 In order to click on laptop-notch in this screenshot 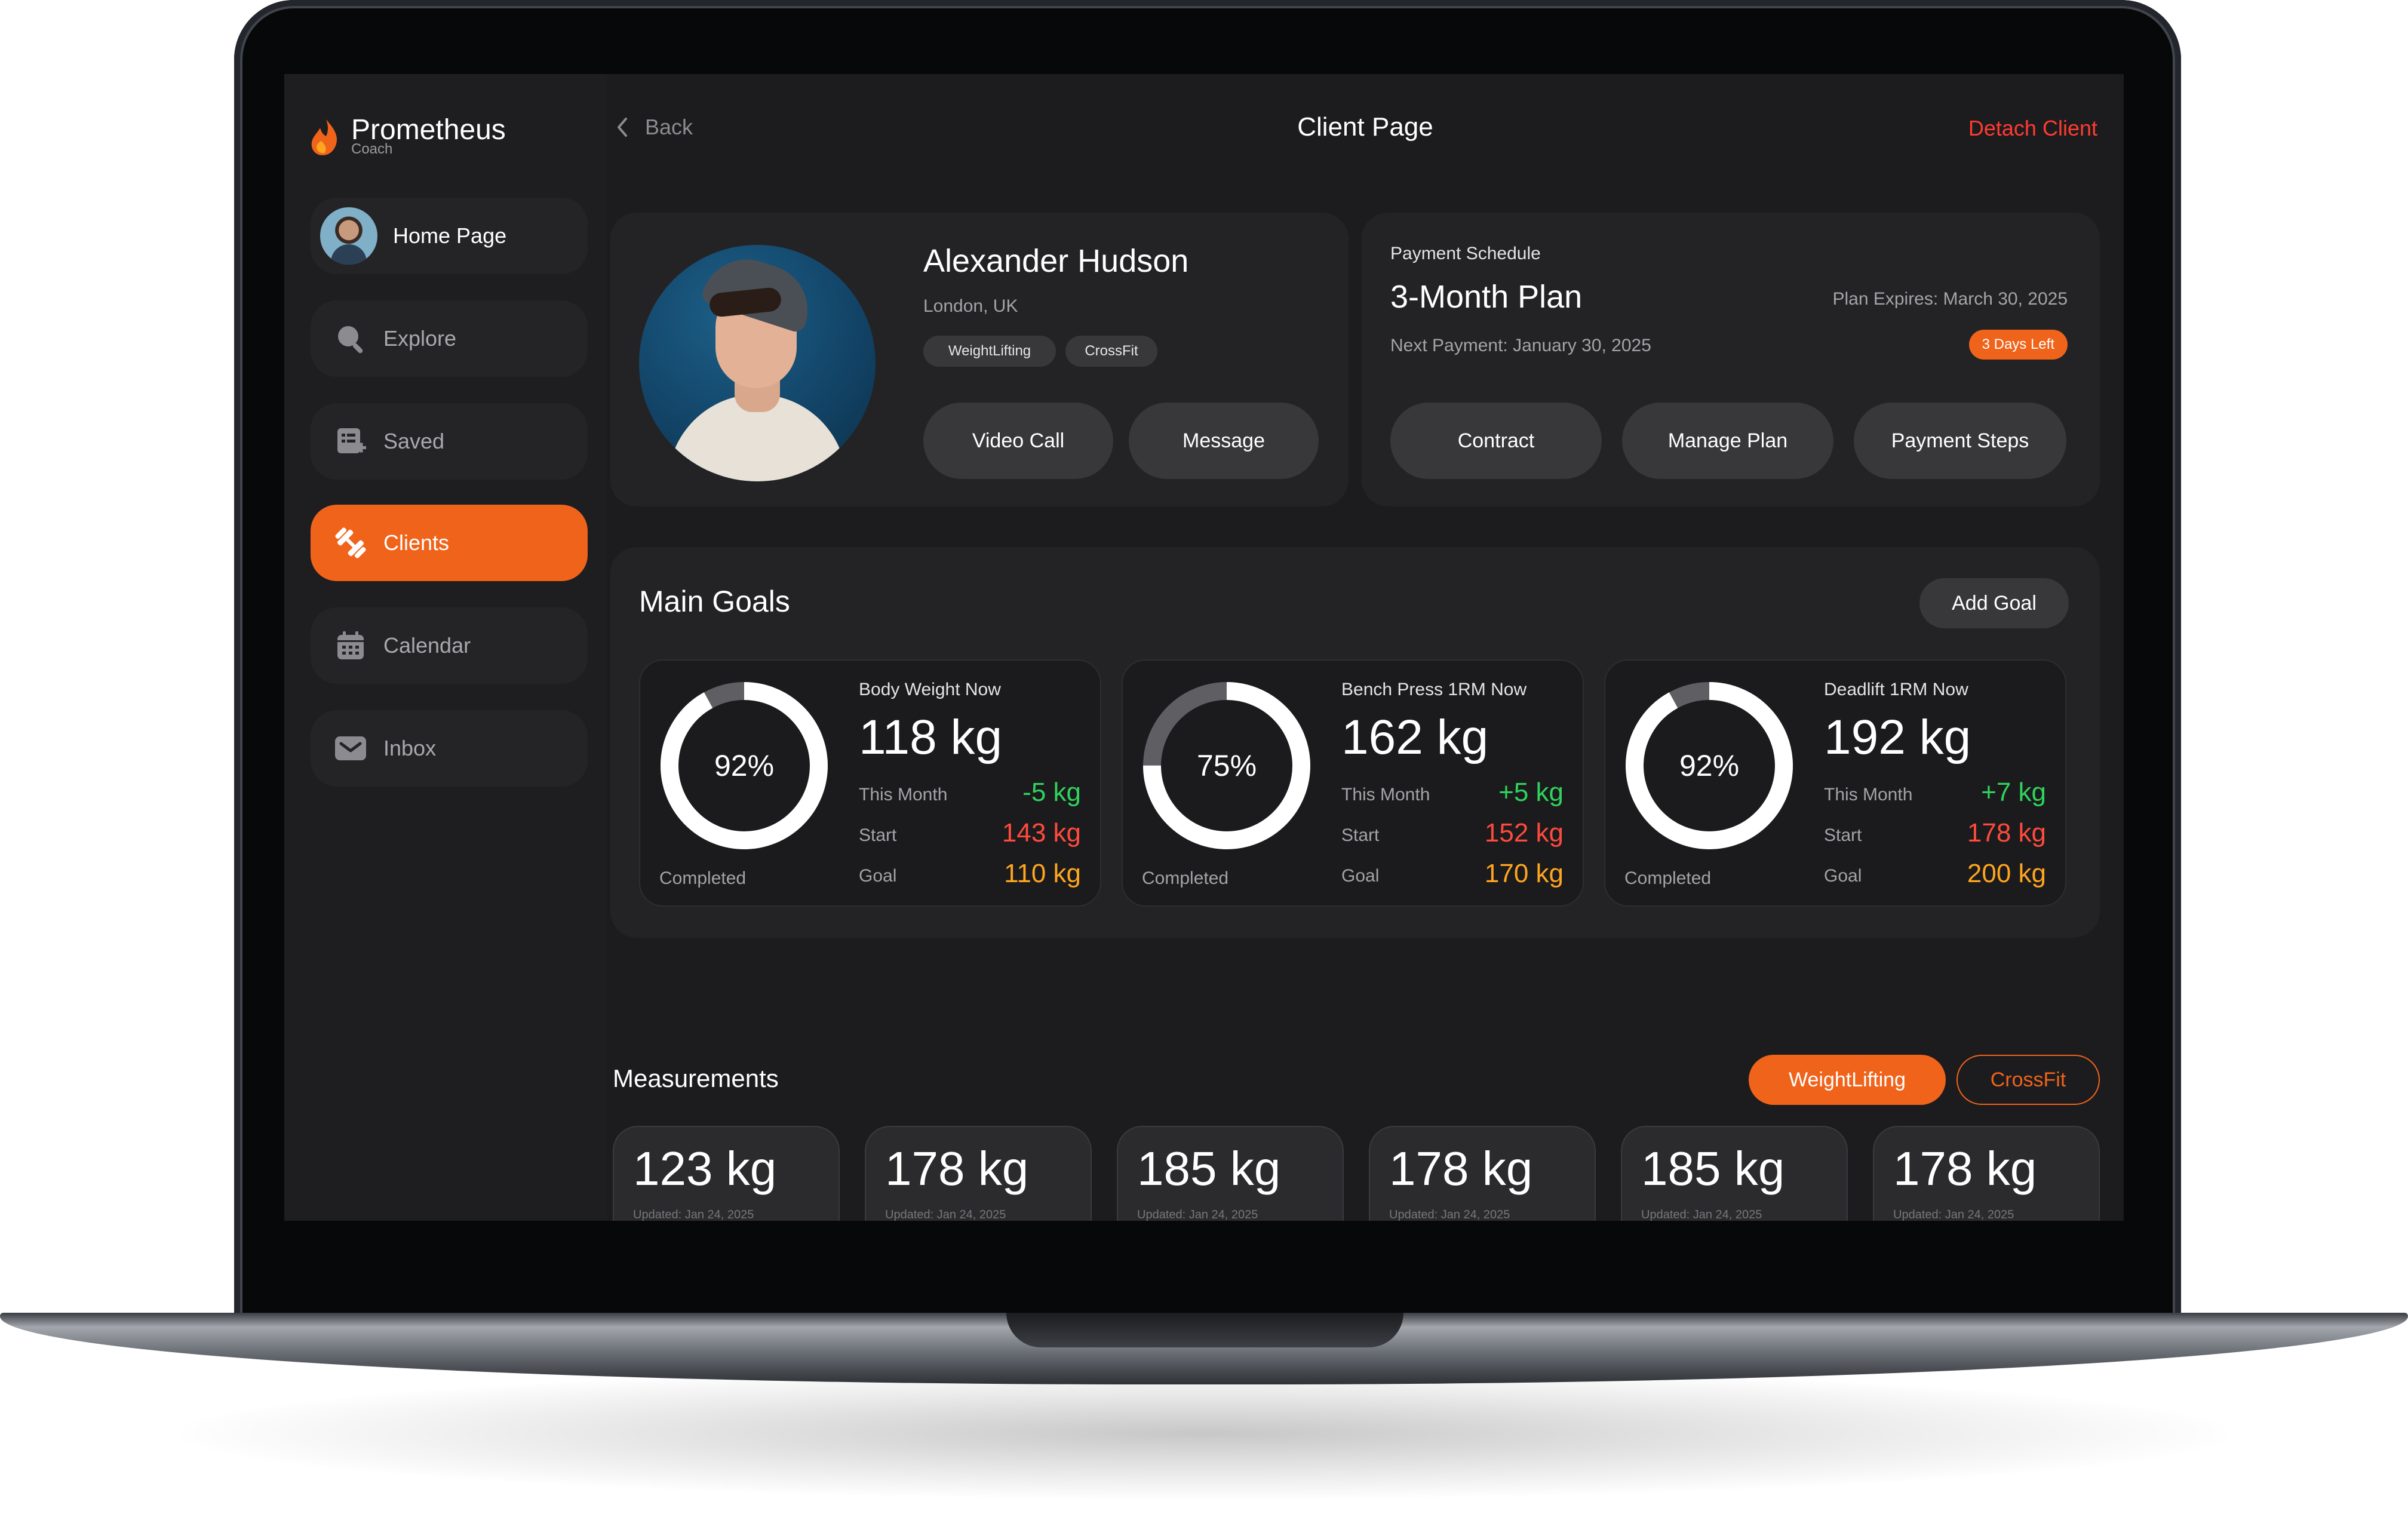, I will do `click(1204, 1330)`.